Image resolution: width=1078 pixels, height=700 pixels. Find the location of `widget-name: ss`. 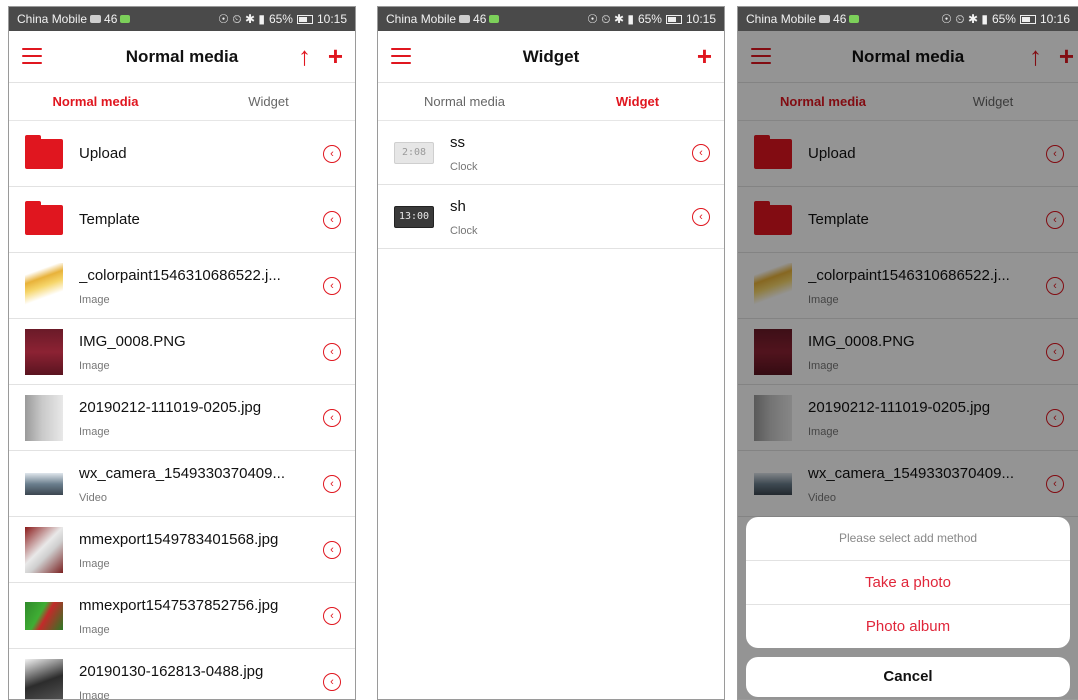

widget-name: ss is located at coordinates (457, 142).